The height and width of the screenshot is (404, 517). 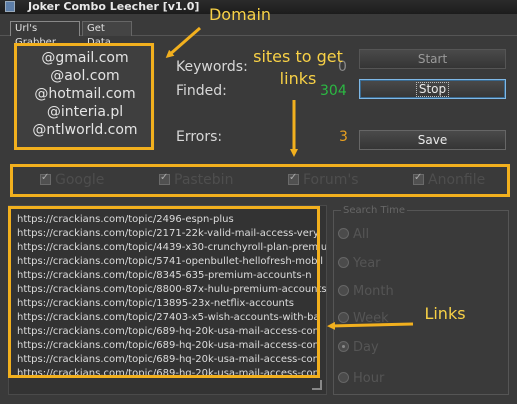 I want to click on stop-button: Stop, so click(x=432, y=89).